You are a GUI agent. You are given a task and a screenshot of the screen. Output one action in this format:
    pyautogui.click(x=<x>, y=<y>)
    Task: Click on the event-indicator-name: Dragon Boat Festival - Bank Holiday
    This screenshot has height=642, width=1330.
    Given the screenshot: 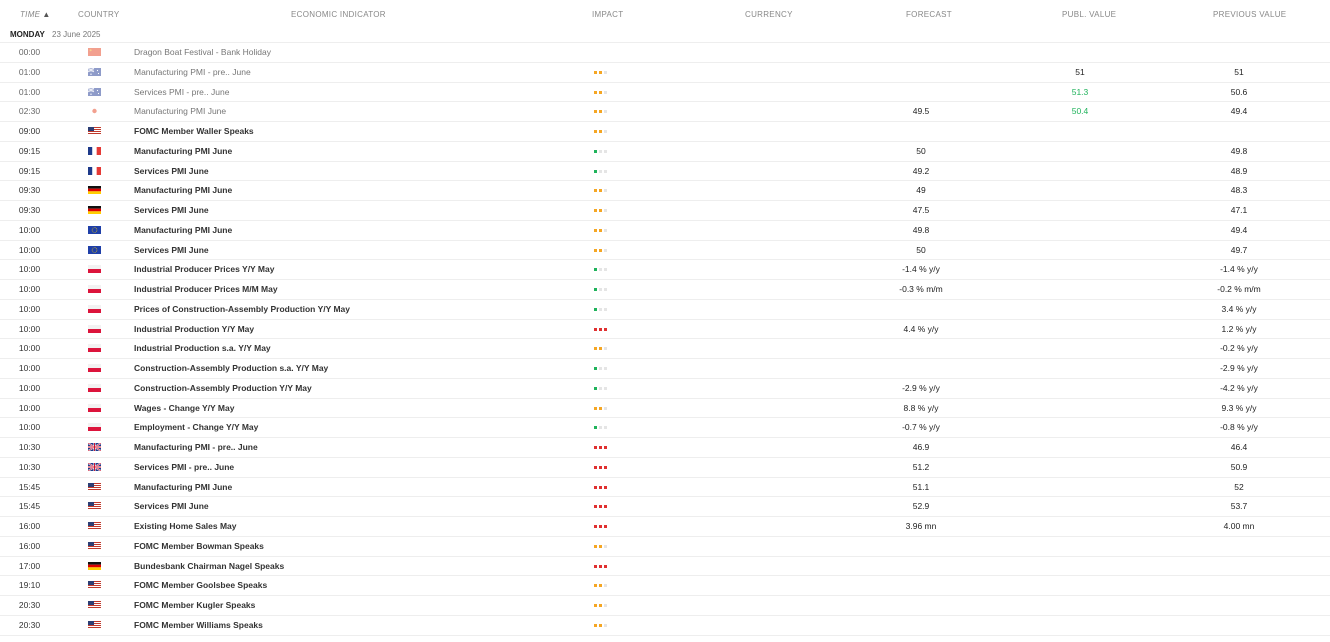 What is the action you would take?
    pyautogui.click(x=202, y=52)
    